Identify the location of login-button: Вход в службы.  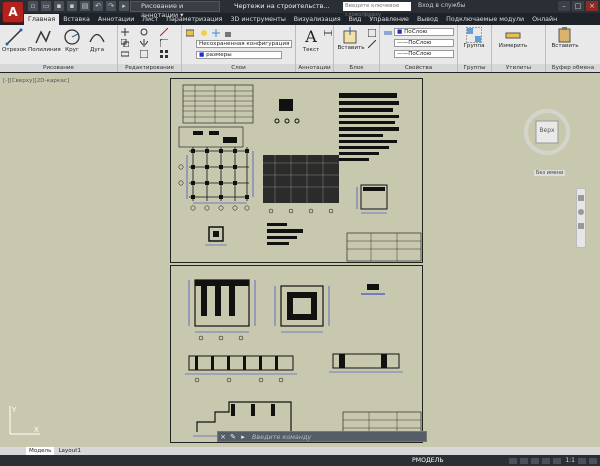
(441, 5).